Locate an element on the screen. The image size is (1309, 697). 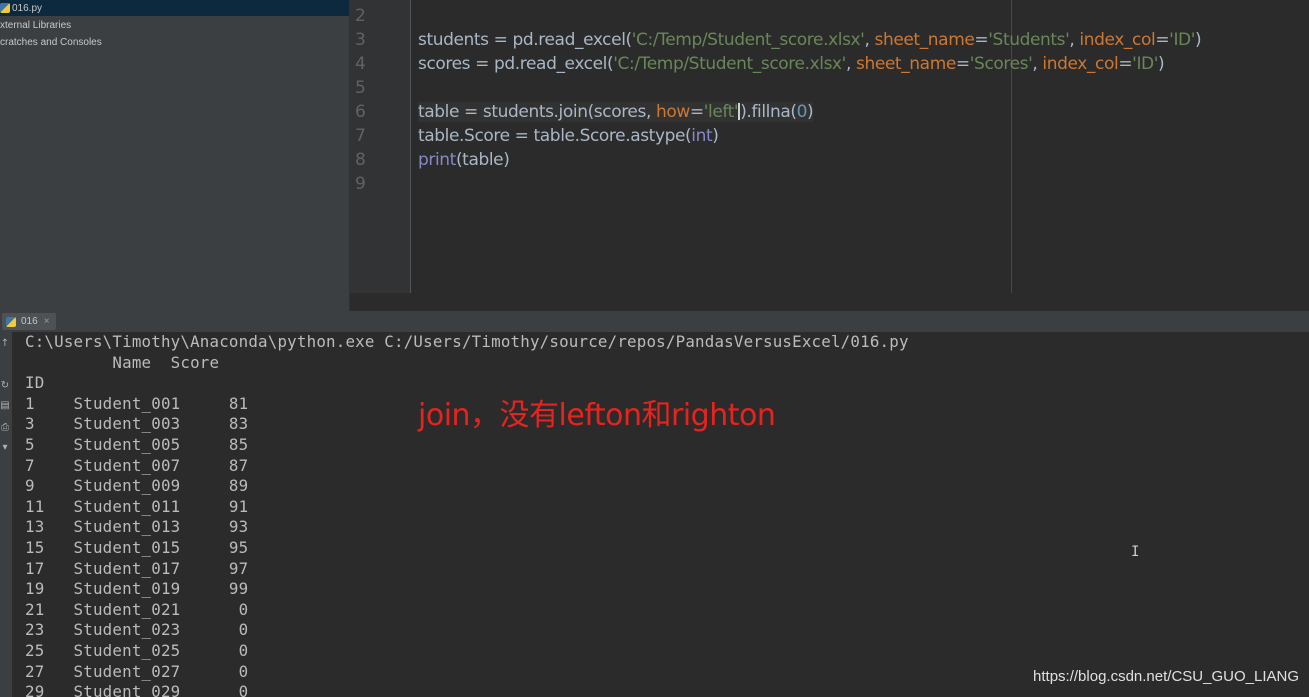
console-table-header: Name Score is located at coordinates (122, 362).